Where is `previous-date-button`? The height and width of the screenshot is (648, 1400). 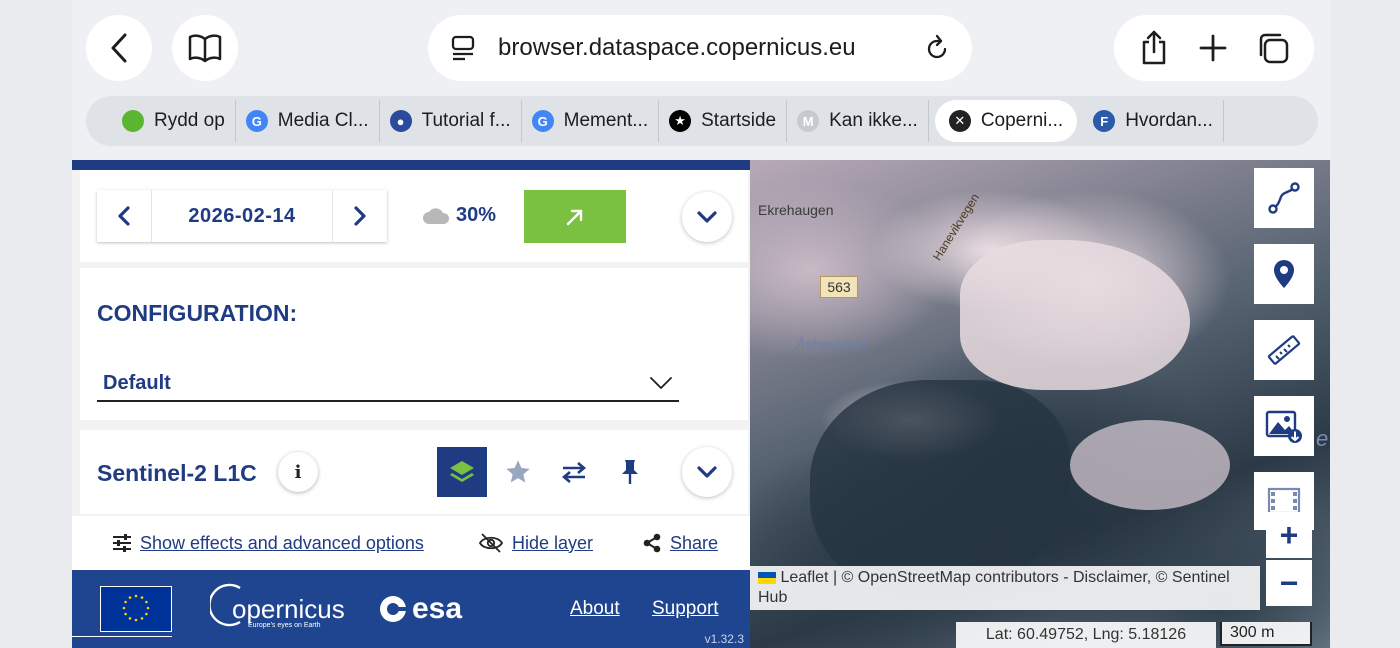 previous-date-button is located at coordinates (124, 216).